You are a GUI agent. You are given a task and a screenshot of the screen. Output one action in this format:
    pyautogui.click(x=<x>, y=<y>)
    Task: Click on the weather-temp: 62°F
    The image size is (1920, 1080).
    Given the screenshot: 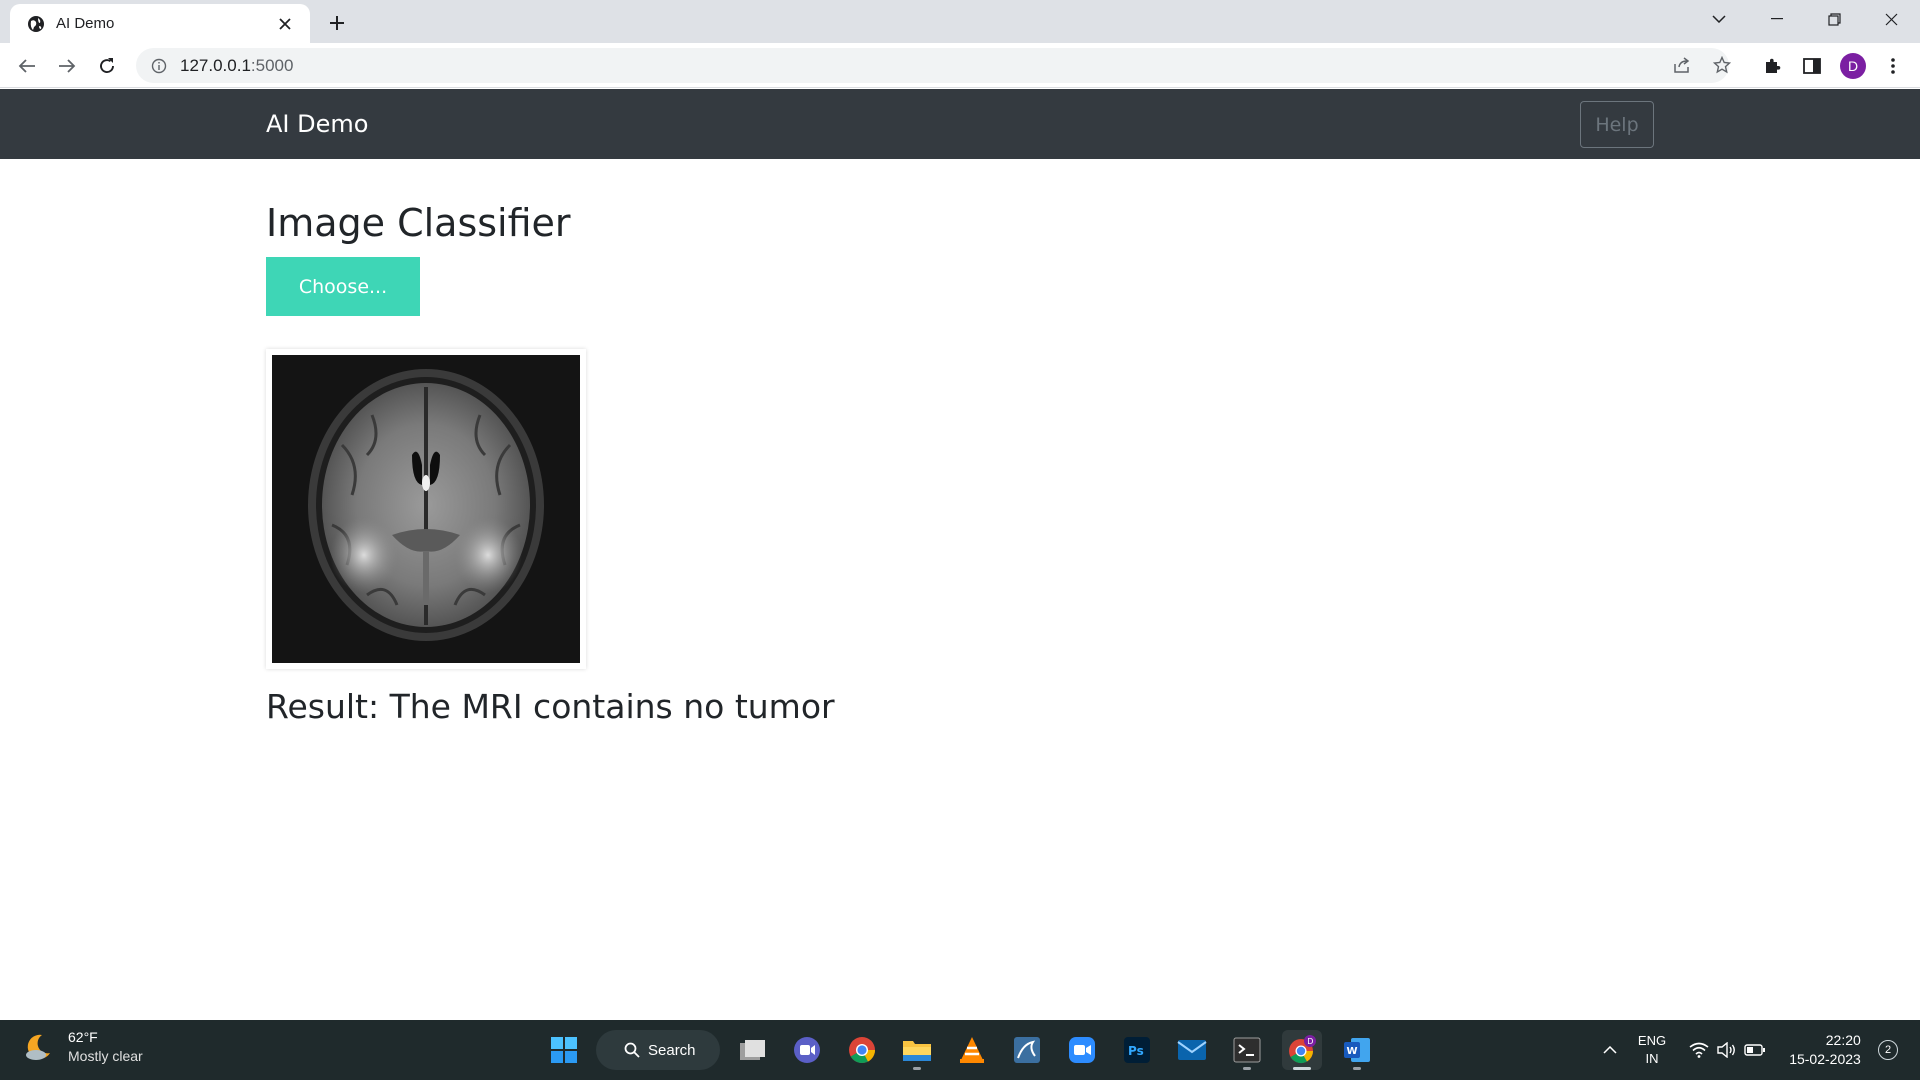 What is the action you would take?
    pyautogui.click(x=83, y=1037)
    